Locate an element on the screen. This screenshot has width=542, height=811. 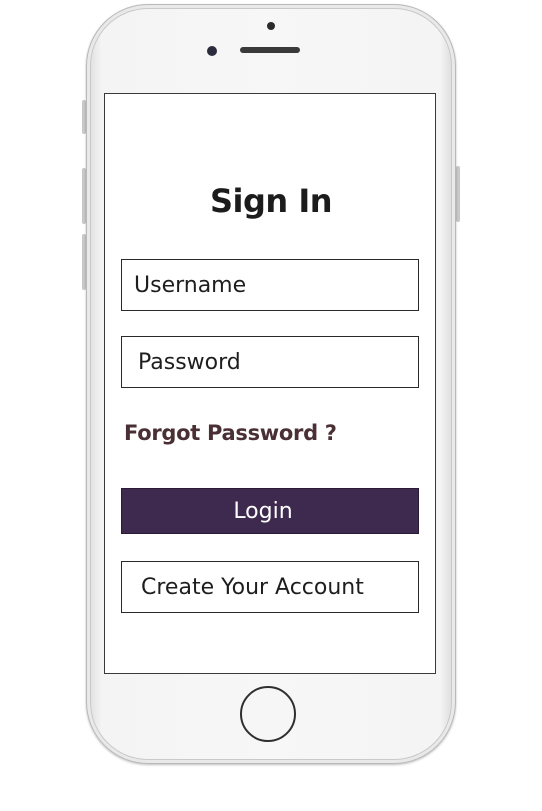
username-field: Username is located at coordinates (270, 285).